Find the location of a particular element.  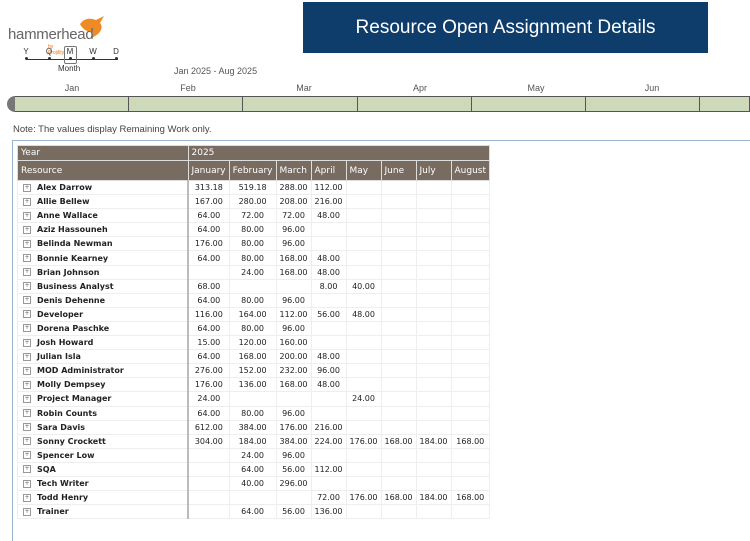

scale-quarter: Q is located at coordinates (49, 51).